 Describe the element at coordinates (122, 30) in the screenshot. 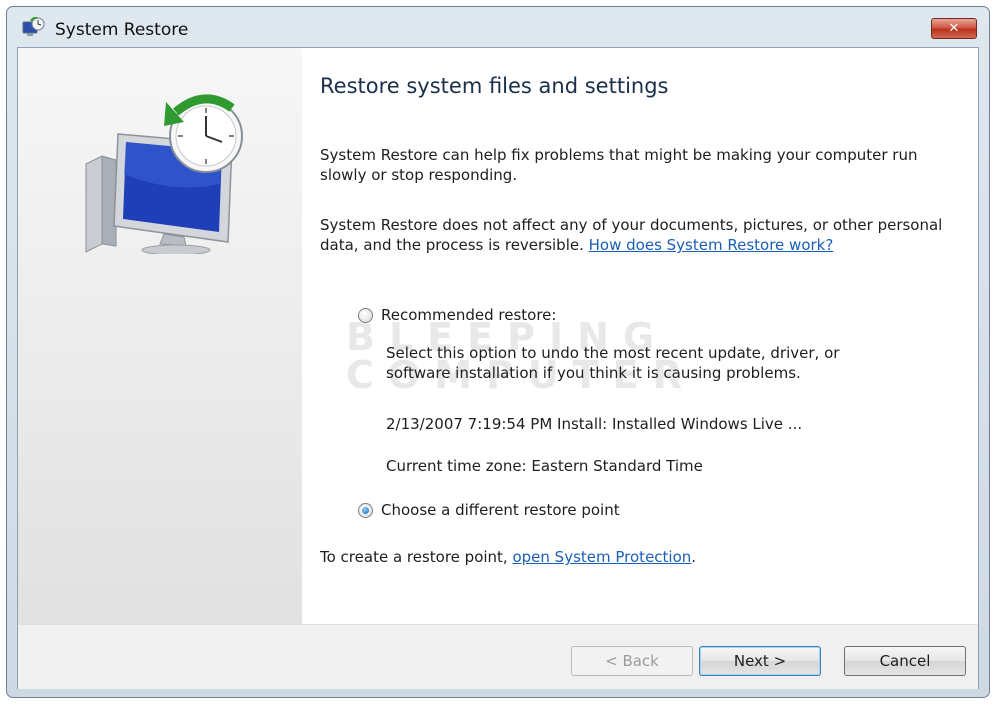

I see `window-title: System Restore` at that location.